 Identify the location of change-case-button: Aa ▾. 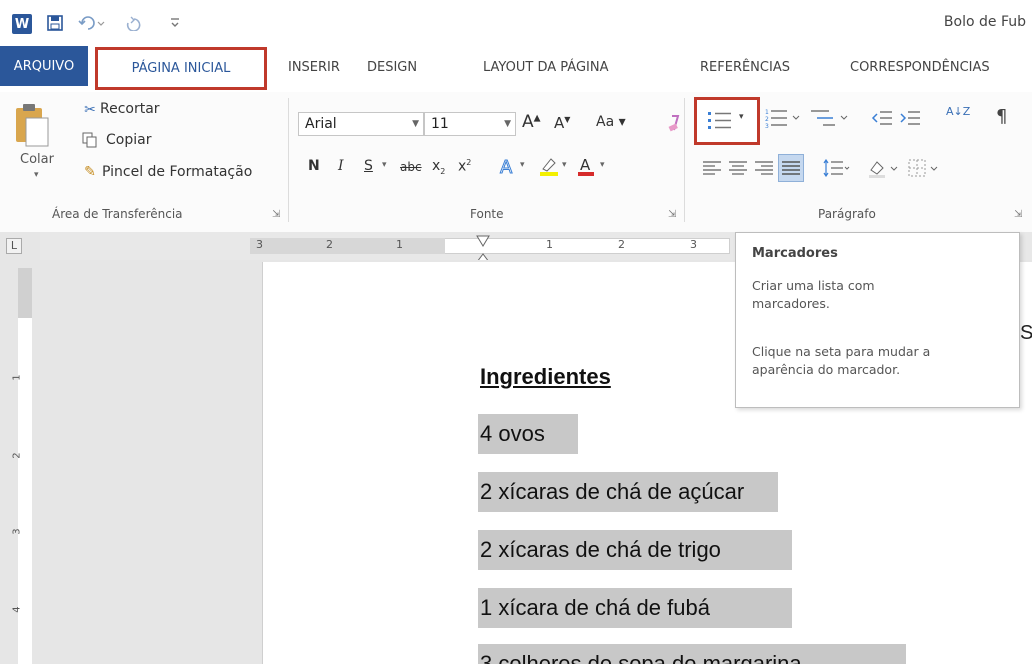
(611, 122).